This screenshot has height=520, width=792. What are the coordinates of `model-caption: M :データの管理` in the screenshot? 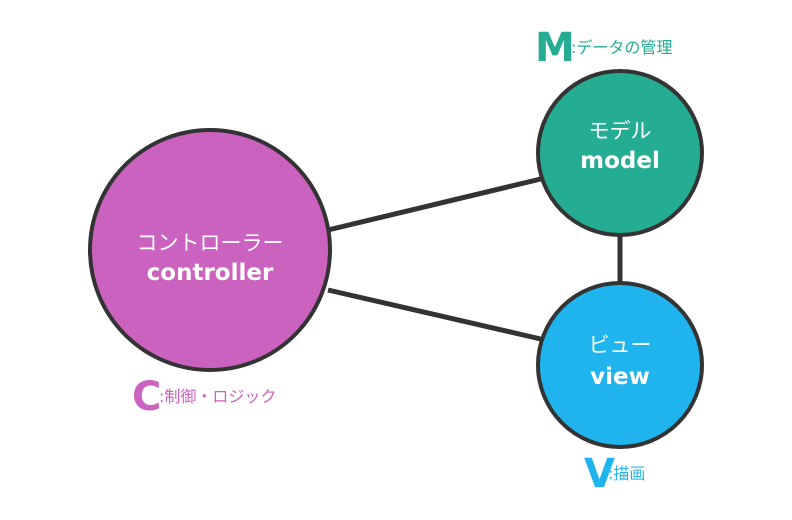 It's located at (603, 48).